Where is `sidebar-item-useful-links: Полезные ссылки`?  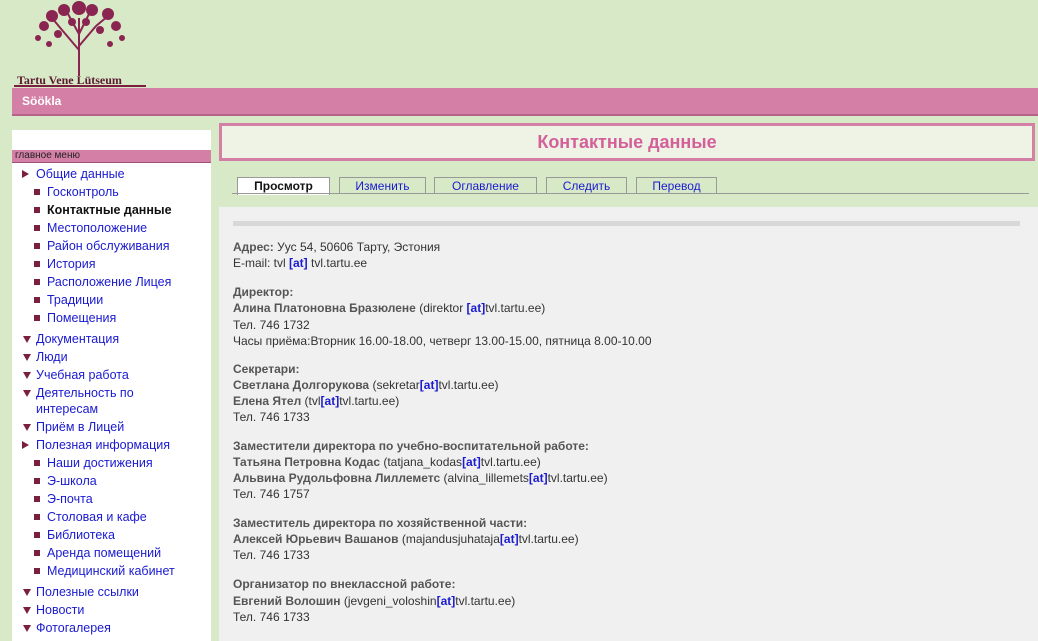
sidebar-item-useful-links: Полезные ссылки is located at coordinates (81, 592).